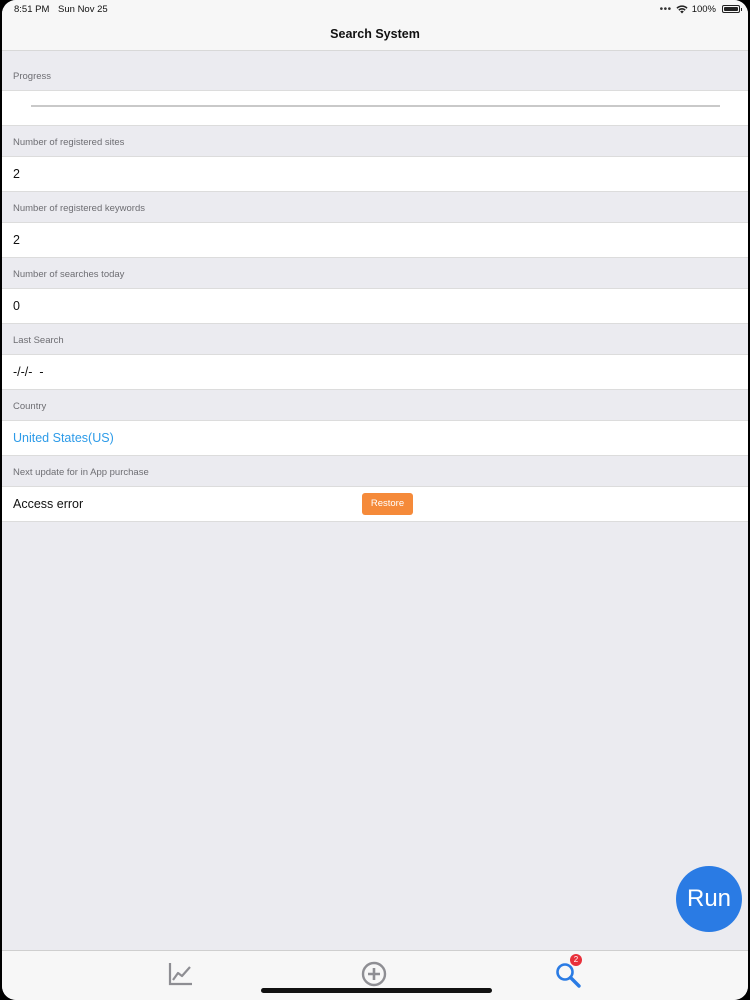  What do you see at coordinates (709, 899) in the screenshot?
I see `run-button: Run` at bounding box center [709, 899].